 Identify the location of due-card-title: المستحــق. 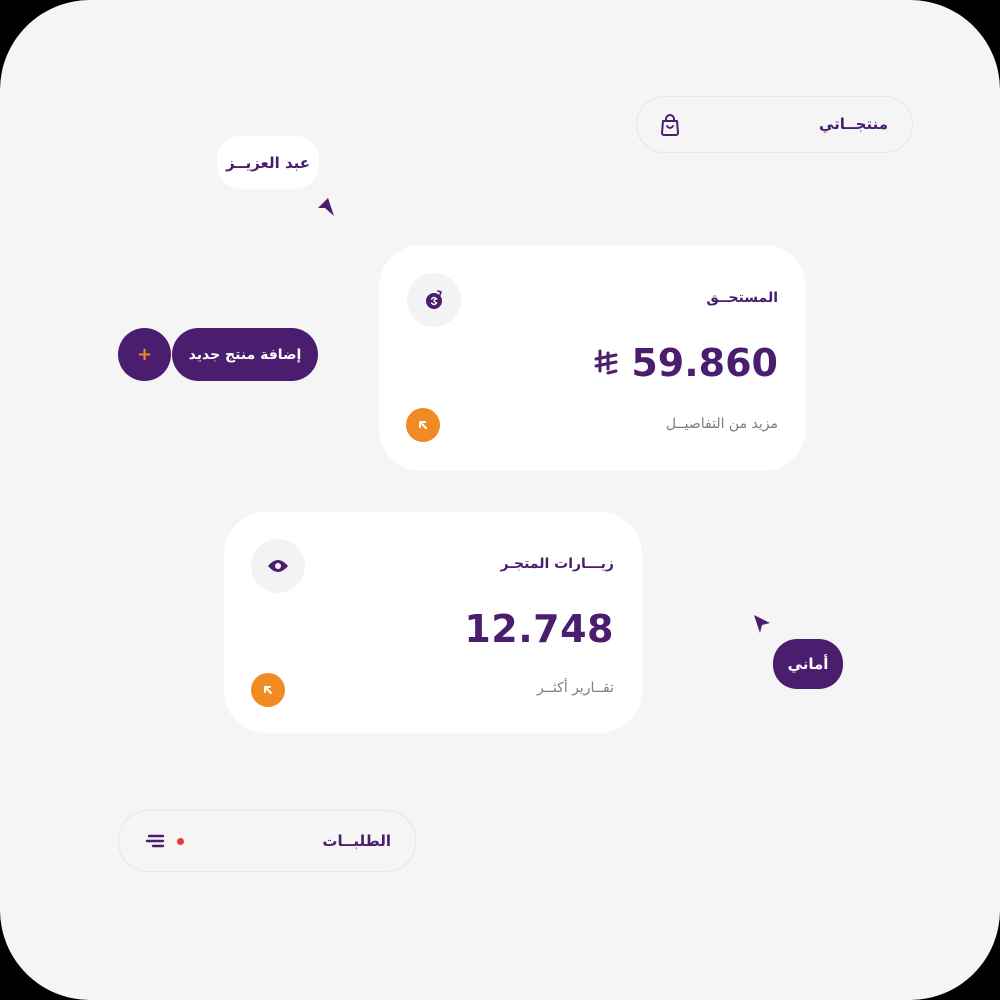
(742, 298).